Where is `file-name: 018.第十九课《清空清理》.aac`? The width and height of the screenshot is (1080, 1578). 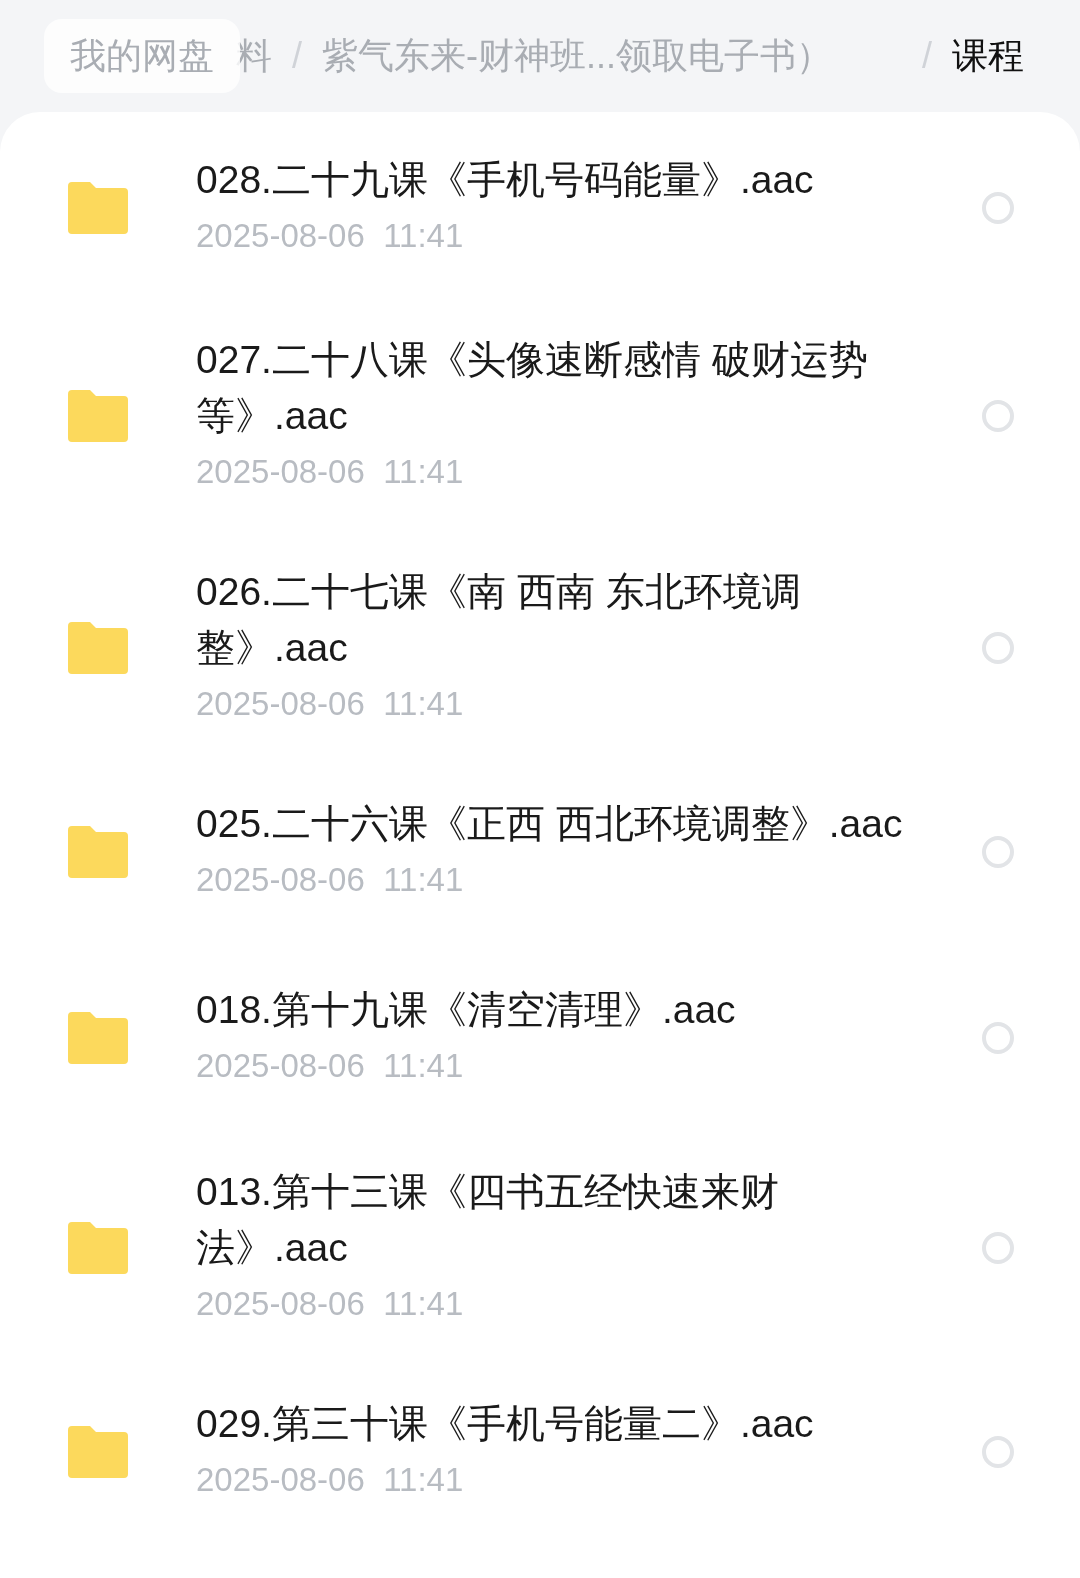
file-name: 018.第十九课《清空清理》.aac is located at coordinates (556, 1010).